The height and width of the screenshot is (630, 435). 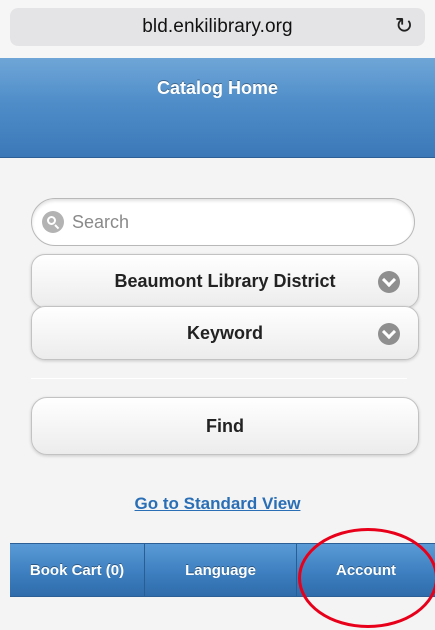 What do you see at coordinates (219, 378) in the screenshot?
I see `divider` at bounding box center [219, 378].